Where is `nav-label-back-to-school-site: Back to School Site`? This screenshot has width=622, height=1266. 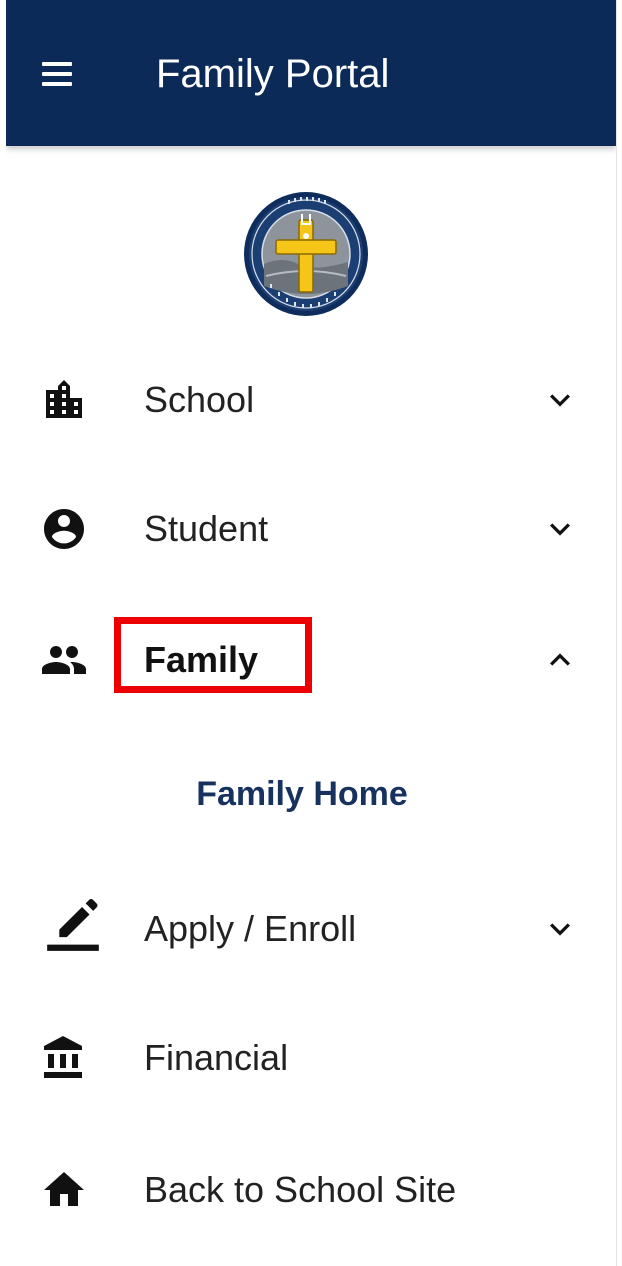
nav-label-back-to-school-site: Back to School Site is located at coordinates (300, 1189).